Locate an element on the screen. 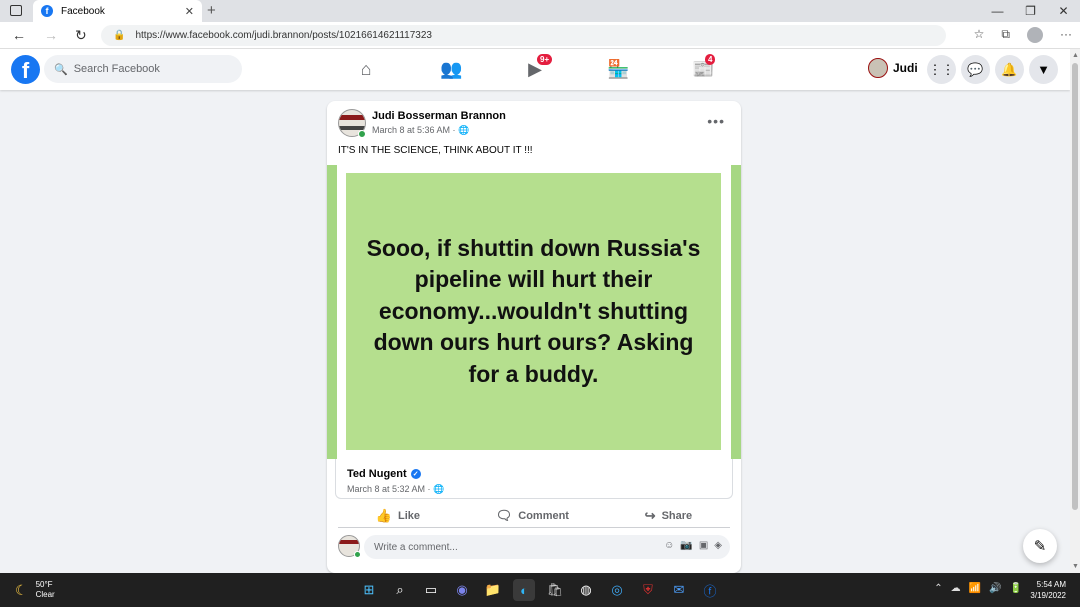  restore-button: ❐ is located at coordinates (1030, 11).